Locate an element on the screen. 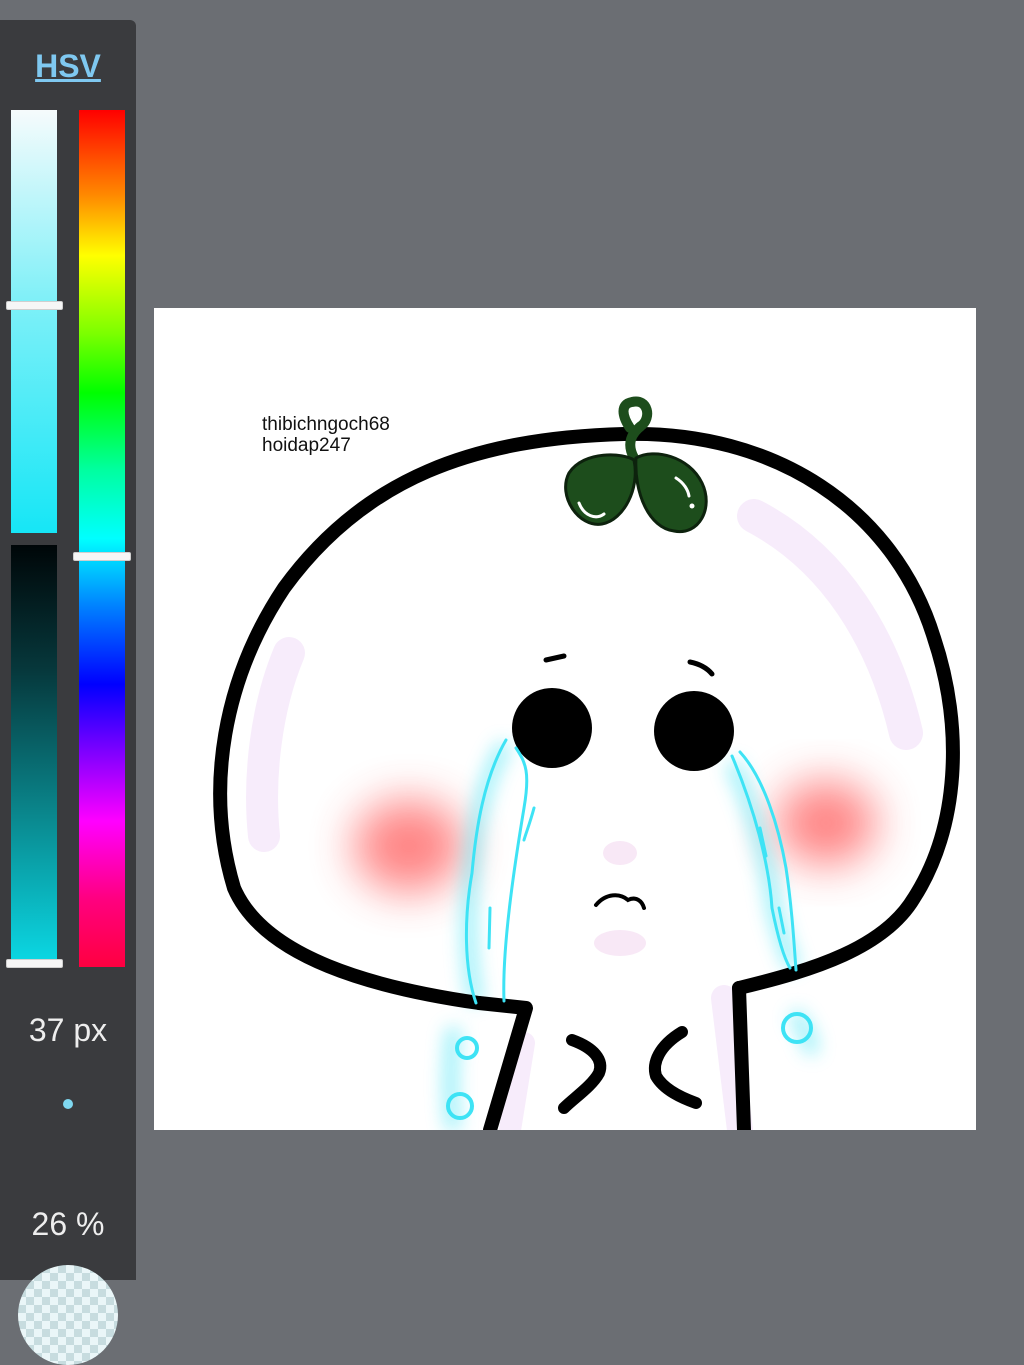 The width and height of the screenshot is (1024, 1365). watermark-line-1: thibichngoch68 is located at coordinates (326, 424).